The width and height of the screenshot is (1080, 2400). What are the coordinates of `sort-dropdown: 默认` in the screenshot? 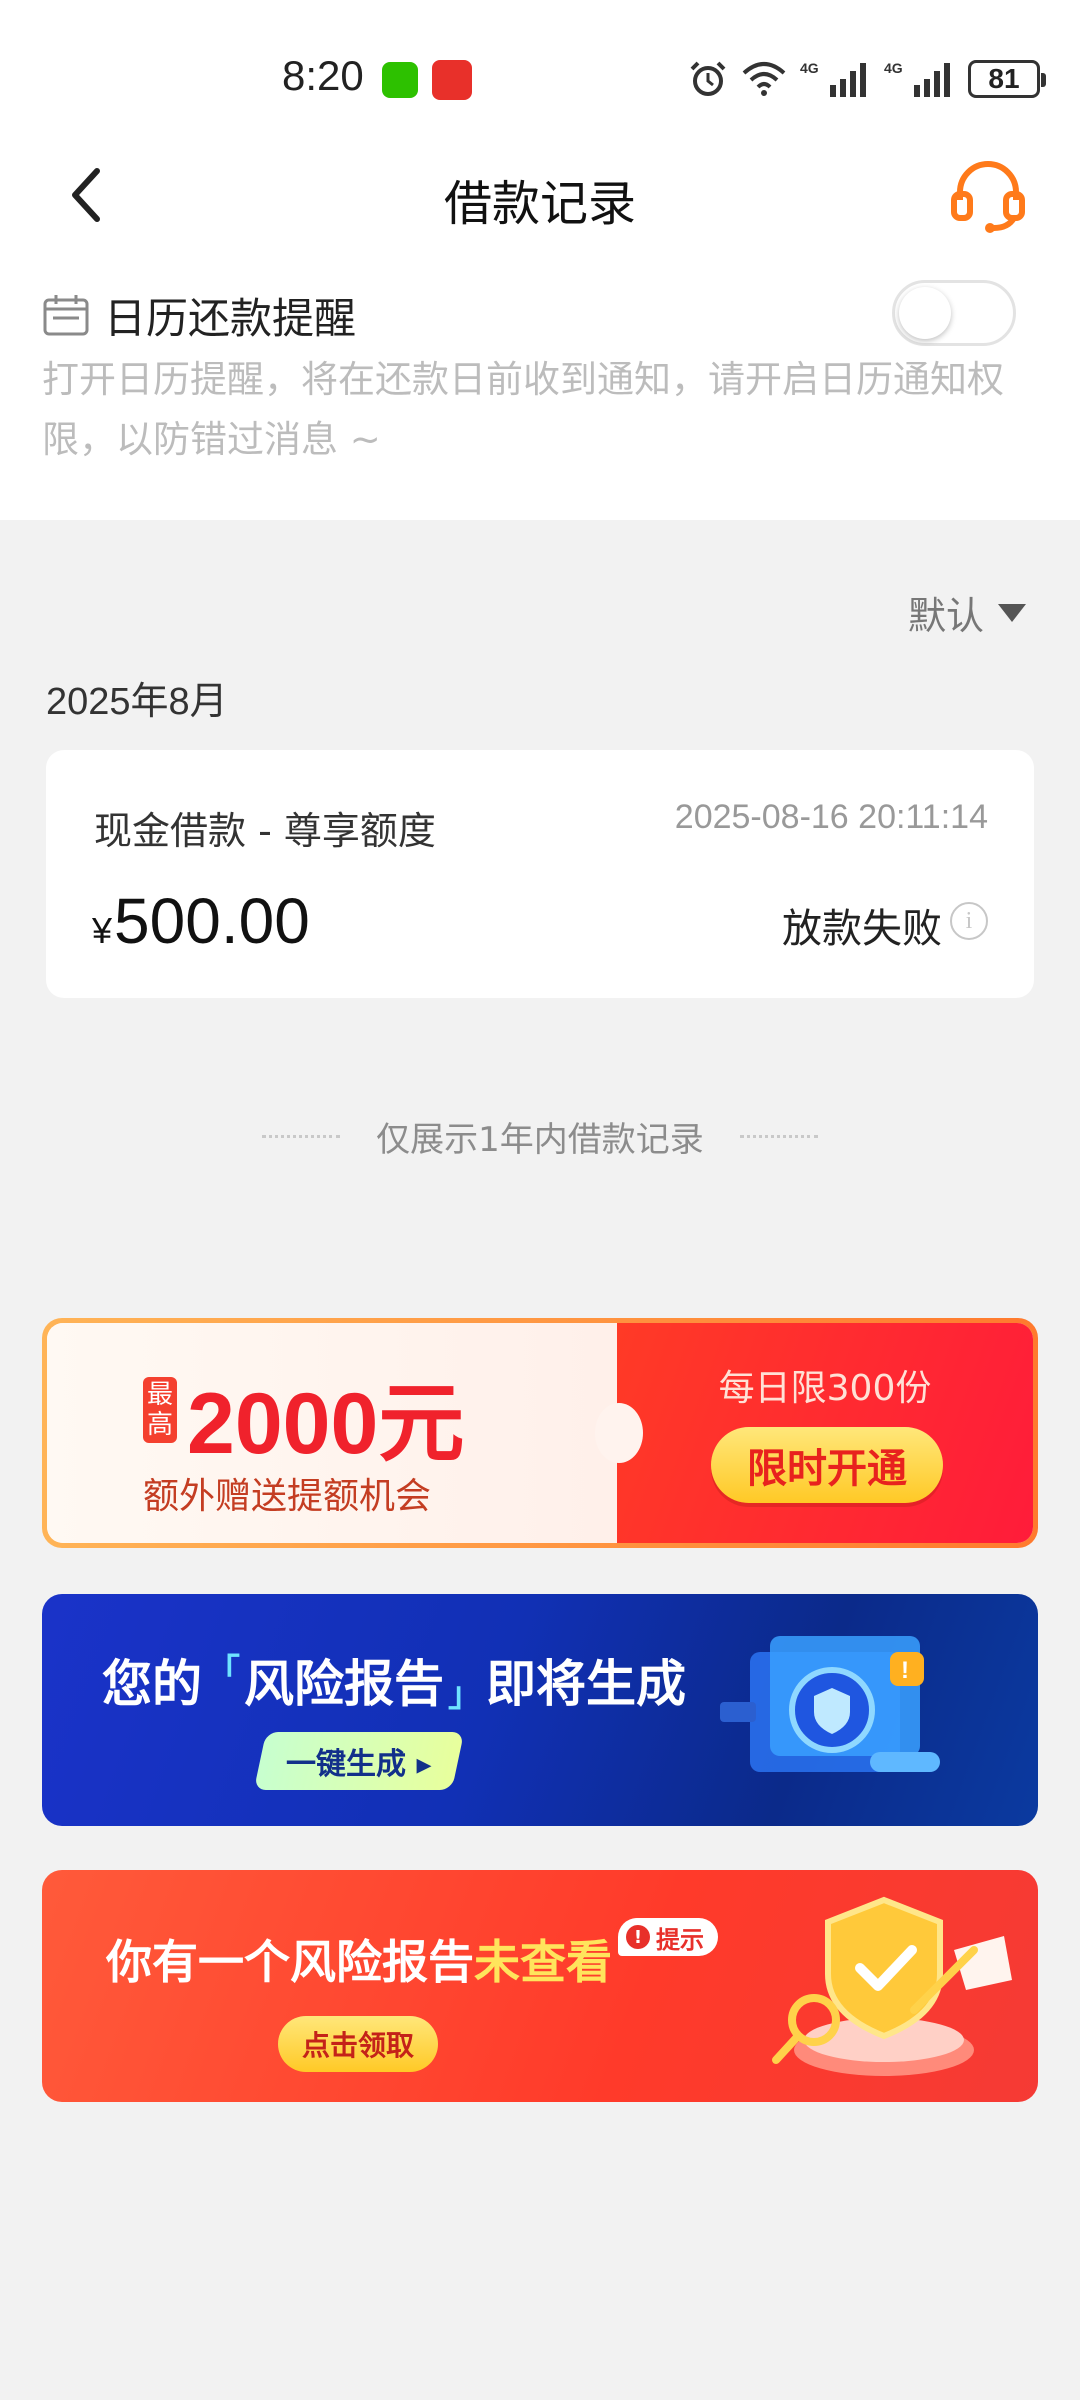 It's located at (967, 612).